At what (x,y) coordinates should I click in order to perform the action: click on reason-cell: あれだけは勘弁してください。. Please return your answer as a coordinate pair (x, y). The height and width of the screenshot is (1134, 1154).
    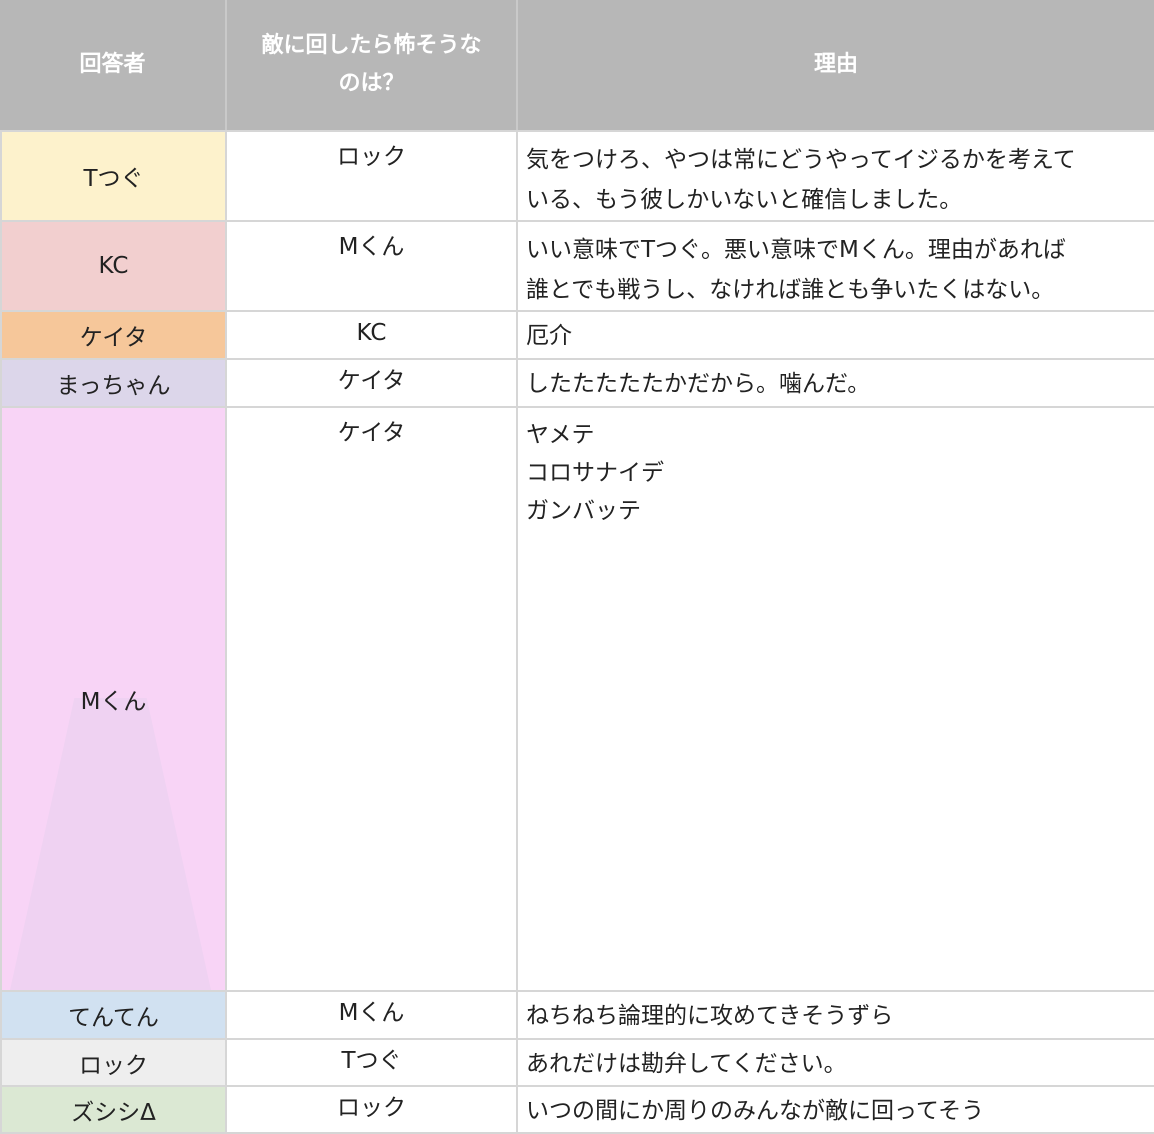
    Looking at the image, I should click on (835, 1062).